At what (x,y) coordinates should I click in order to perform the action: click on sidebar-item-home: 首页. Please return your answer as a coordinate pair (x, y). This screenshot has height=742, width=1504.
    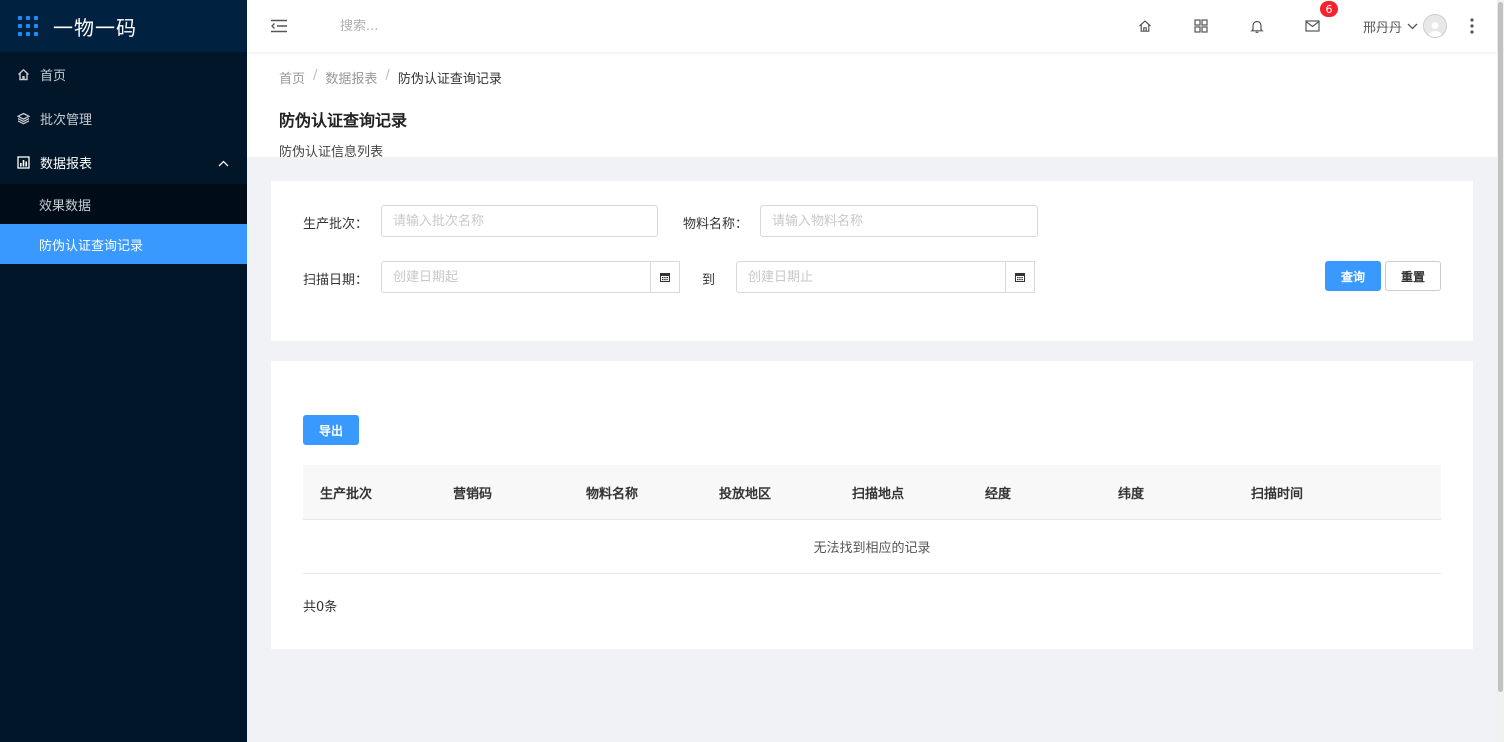
    Looking at the image, I should click on (123, 74).